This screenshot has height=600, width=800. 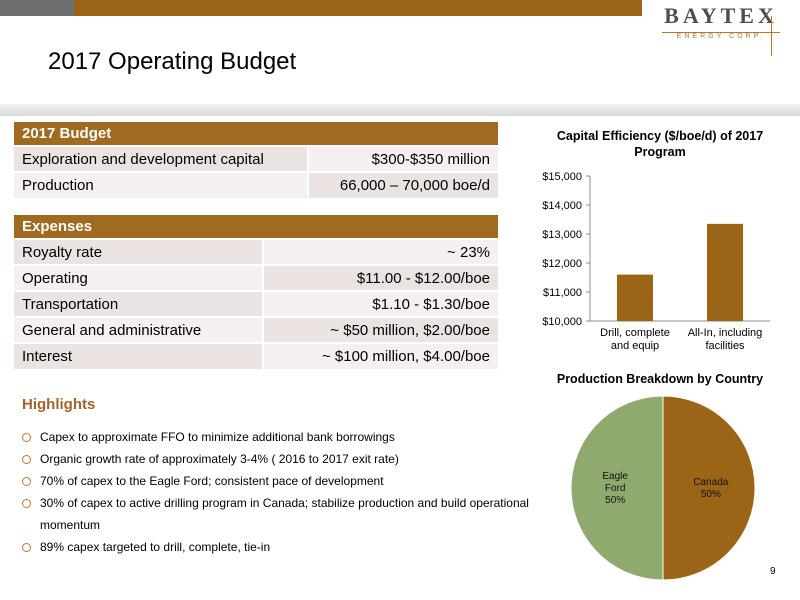 What do you see at coordinates (615, 488) in the screenshot?
I see `pie-slice-label: Eagle Ford 50%` at bounding box center [615, 488].